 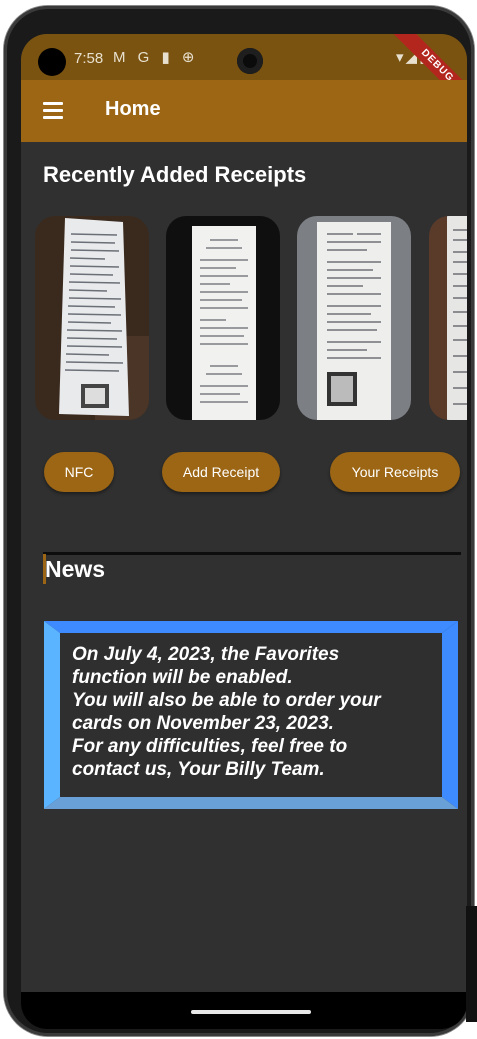 What do you see at coordinates (203, 723) in the screenshot?
I see `news-line: cards on November 23, 2023.` at bounding box center [203, 723].